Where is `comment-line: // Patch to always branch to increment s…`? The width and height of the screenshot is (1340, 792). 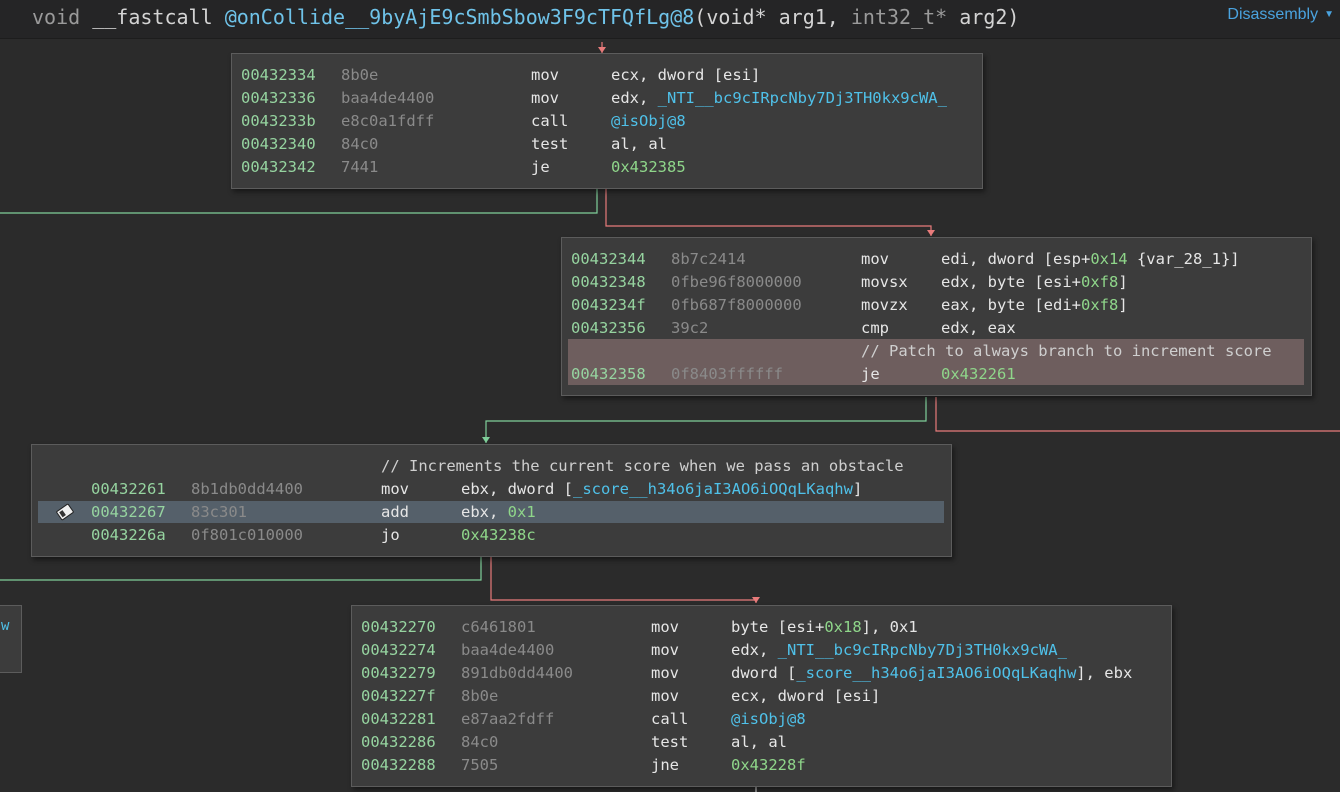
comment-line: // Patch to always branch to increment s… is located at coordinates (938, 351).